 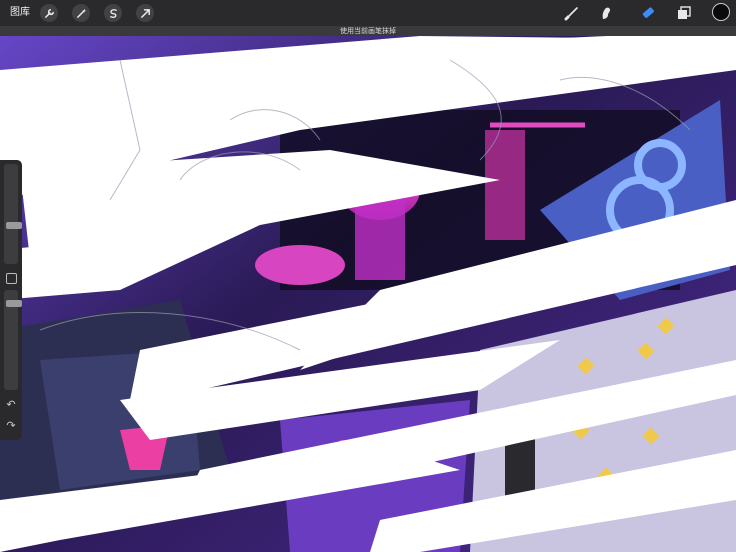 I want to click on modify-button, so click(x=11, y=278).